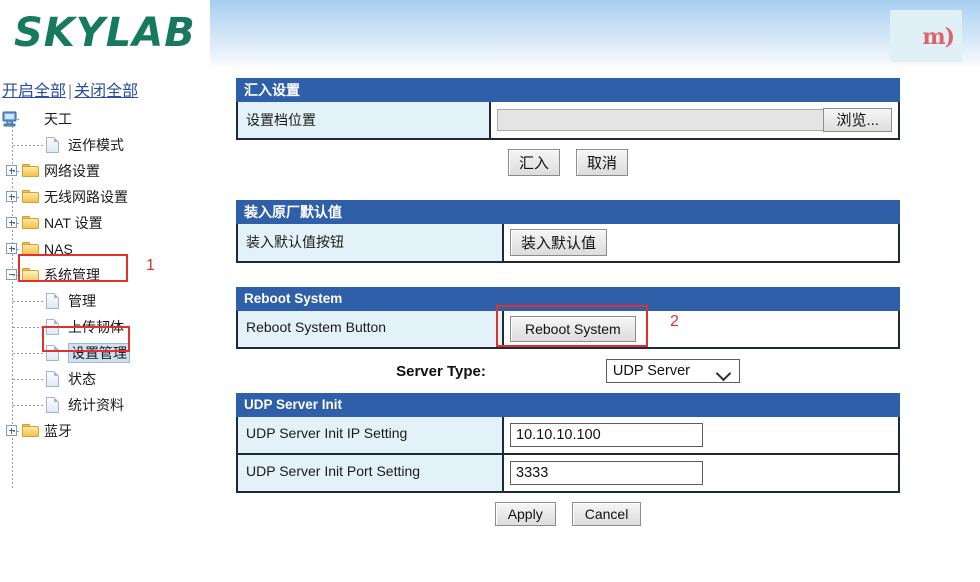 The height and width of the screenshot is (582, 980). Describe the element at coordinates (106, 431) in the screenshot. I see `sidebar-item-12: 蓝牙` at that location.